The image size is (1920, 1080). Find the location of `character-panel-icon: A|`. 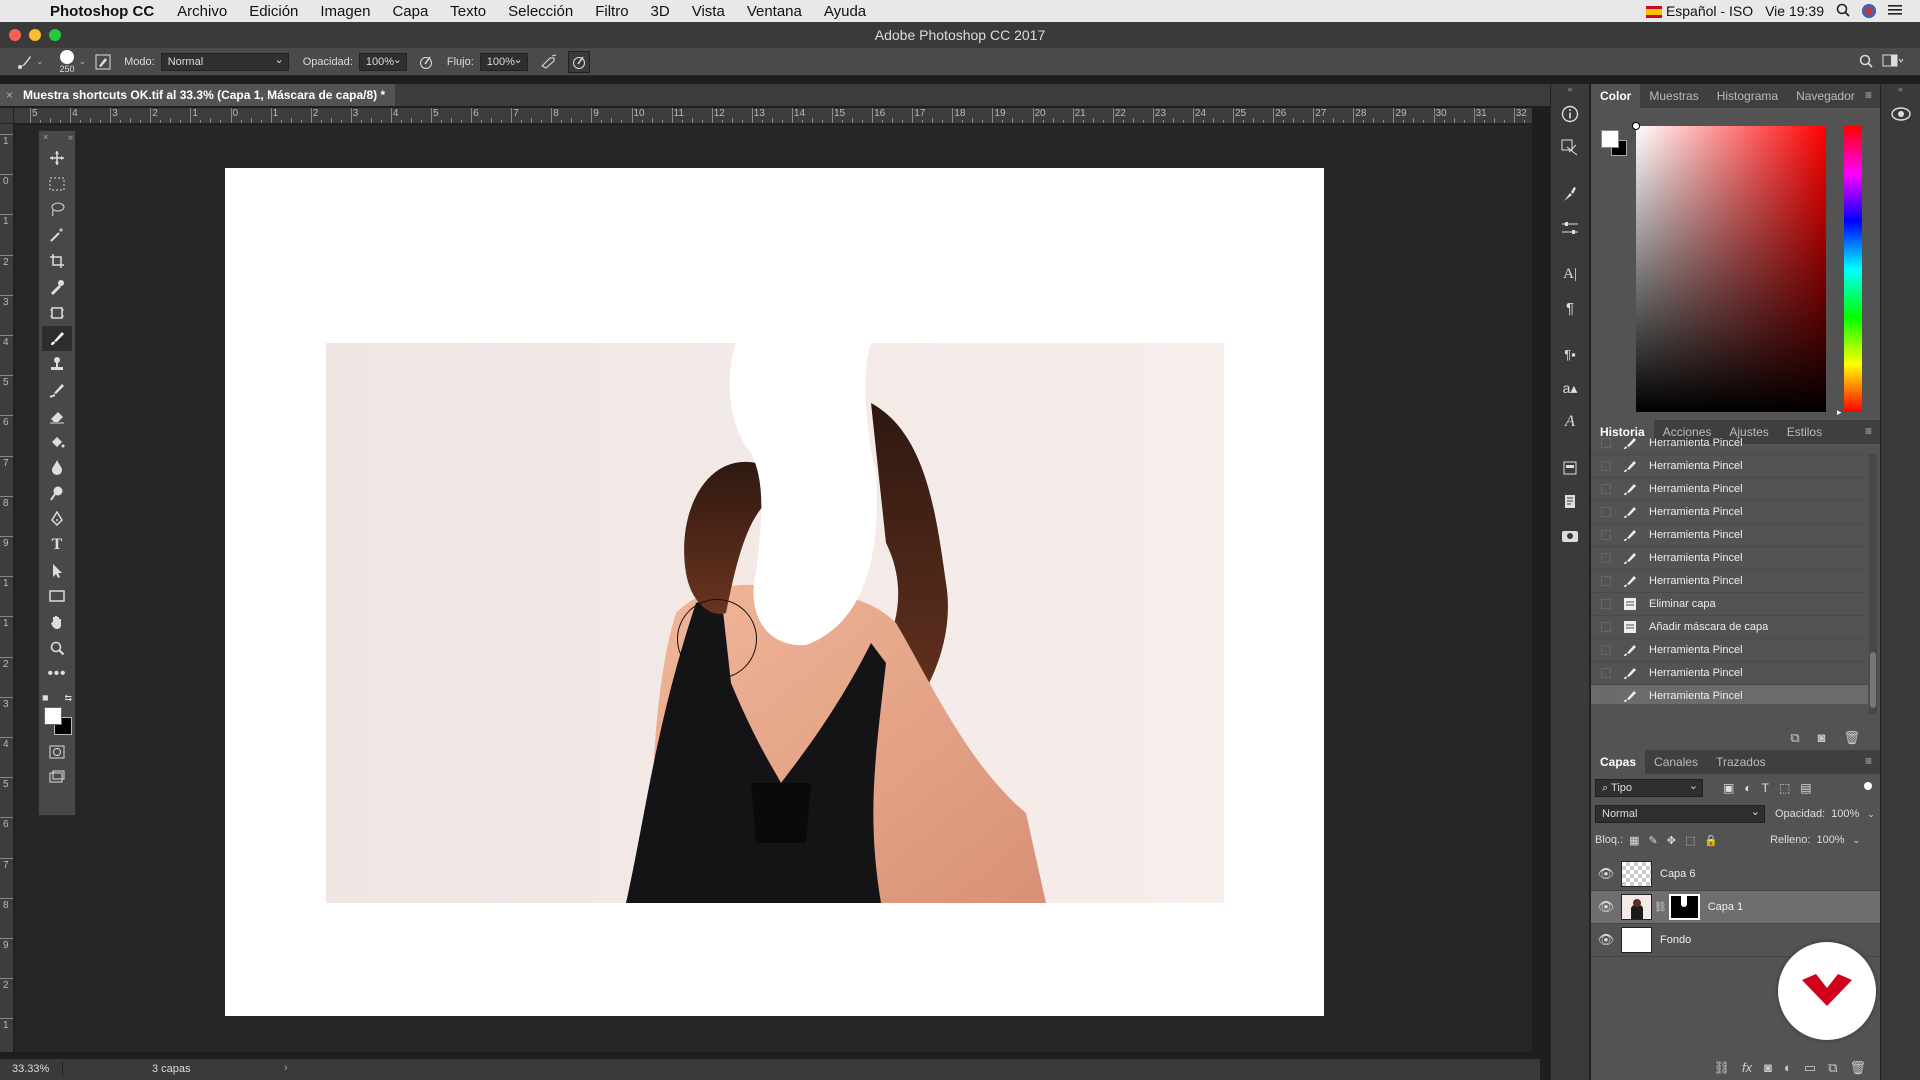

character-panel-icon: A| is located at coordinates (1570, 274).